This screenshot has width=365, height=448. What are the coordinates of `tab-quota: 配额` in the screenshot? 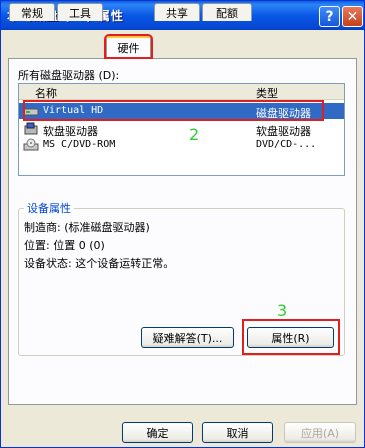 It's located at (227, 12).